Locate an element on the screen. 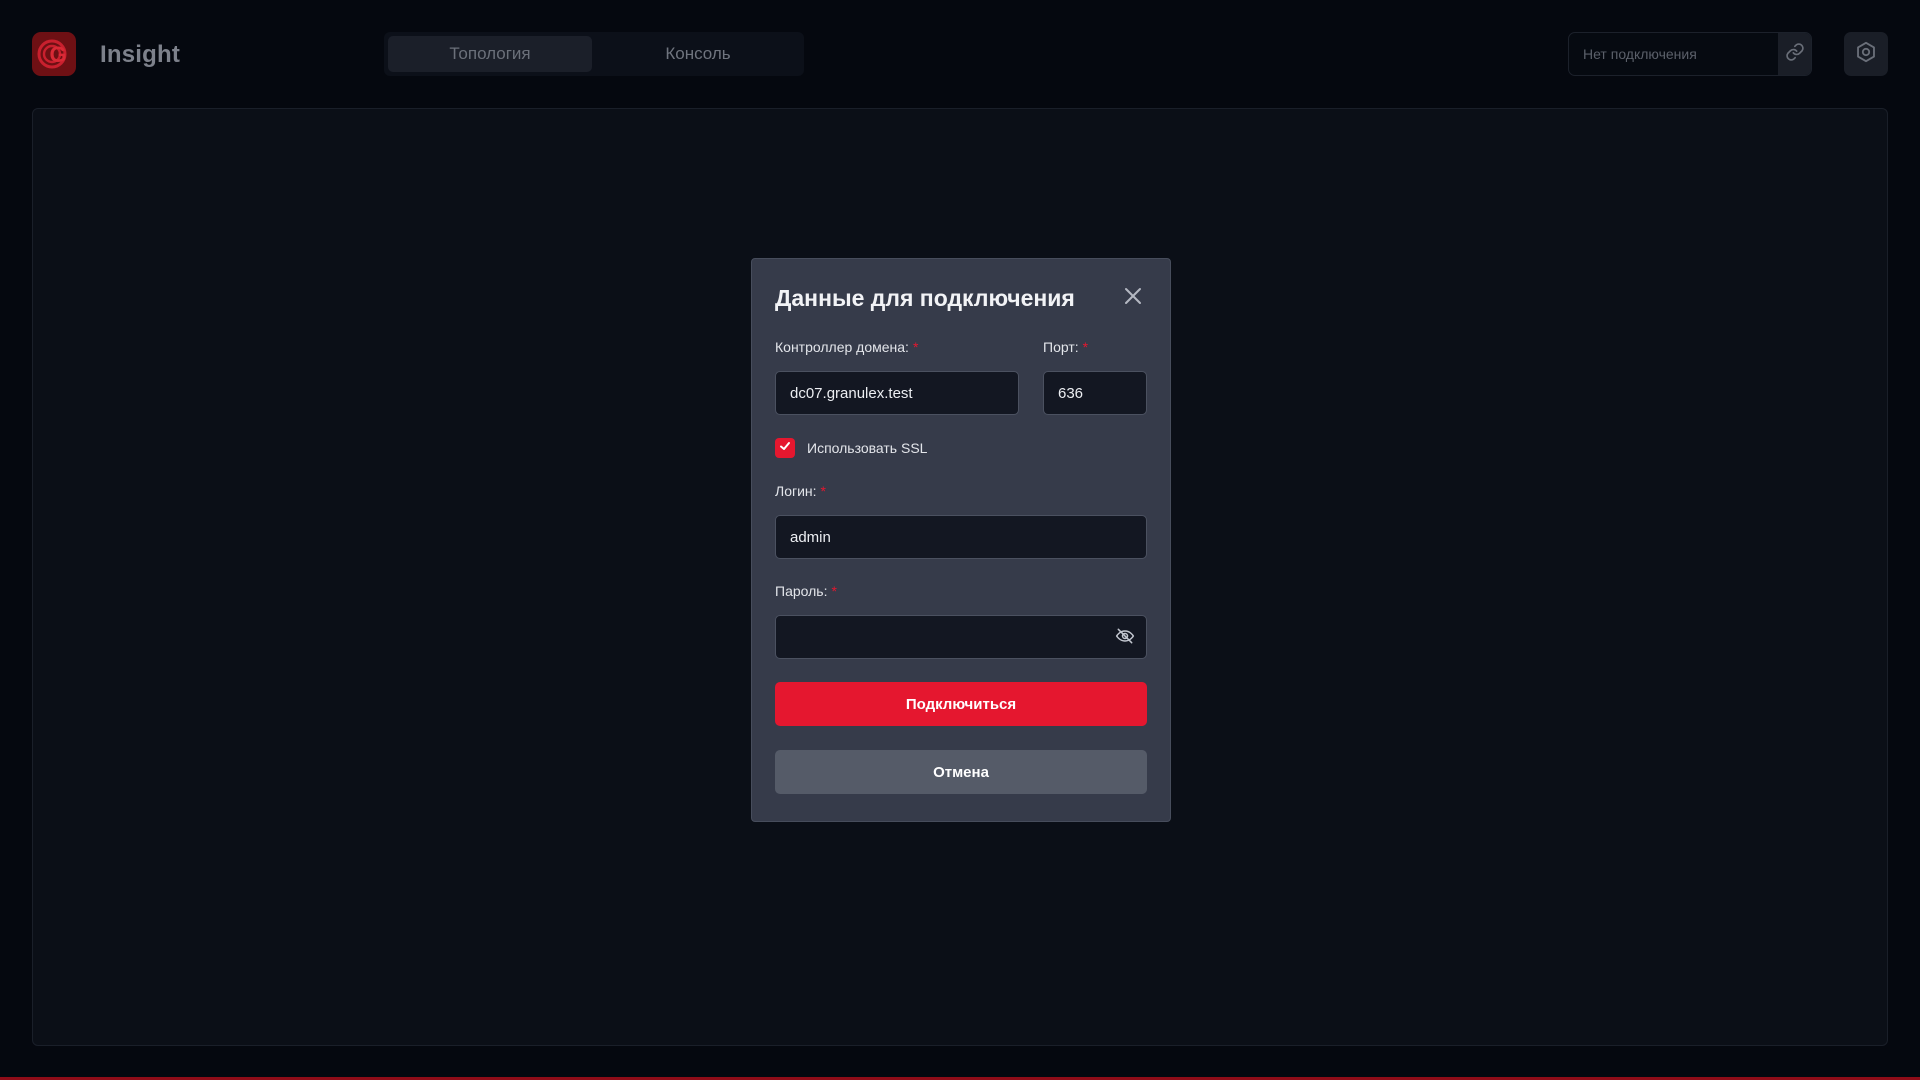  ssl-checkbox is located at coordinates (785, 448).